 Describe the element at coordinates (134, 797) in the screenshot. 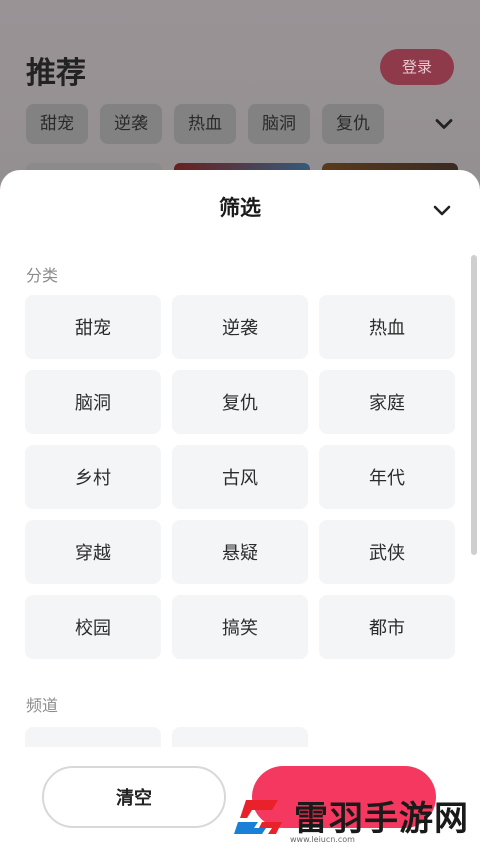

I see `clear-button: 清空` at that location.